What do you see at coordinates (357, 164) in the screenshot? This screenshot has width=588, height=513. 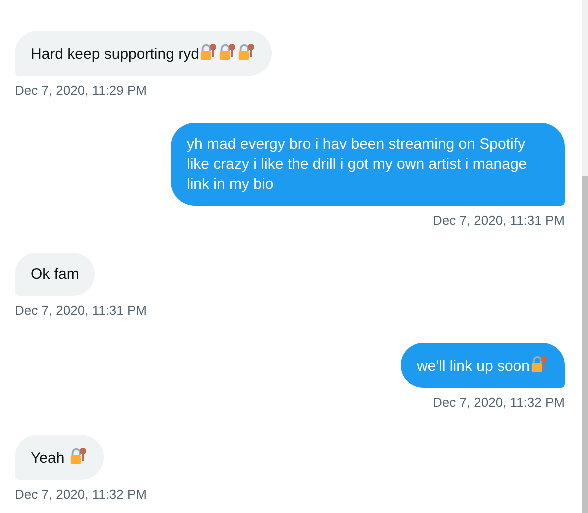 I see `message-text: yh mad evergy bro i hav been streaming on Spotify like crazy i like the drill i got my own artist i manage link in my bio` at bounding box center [357, 164].